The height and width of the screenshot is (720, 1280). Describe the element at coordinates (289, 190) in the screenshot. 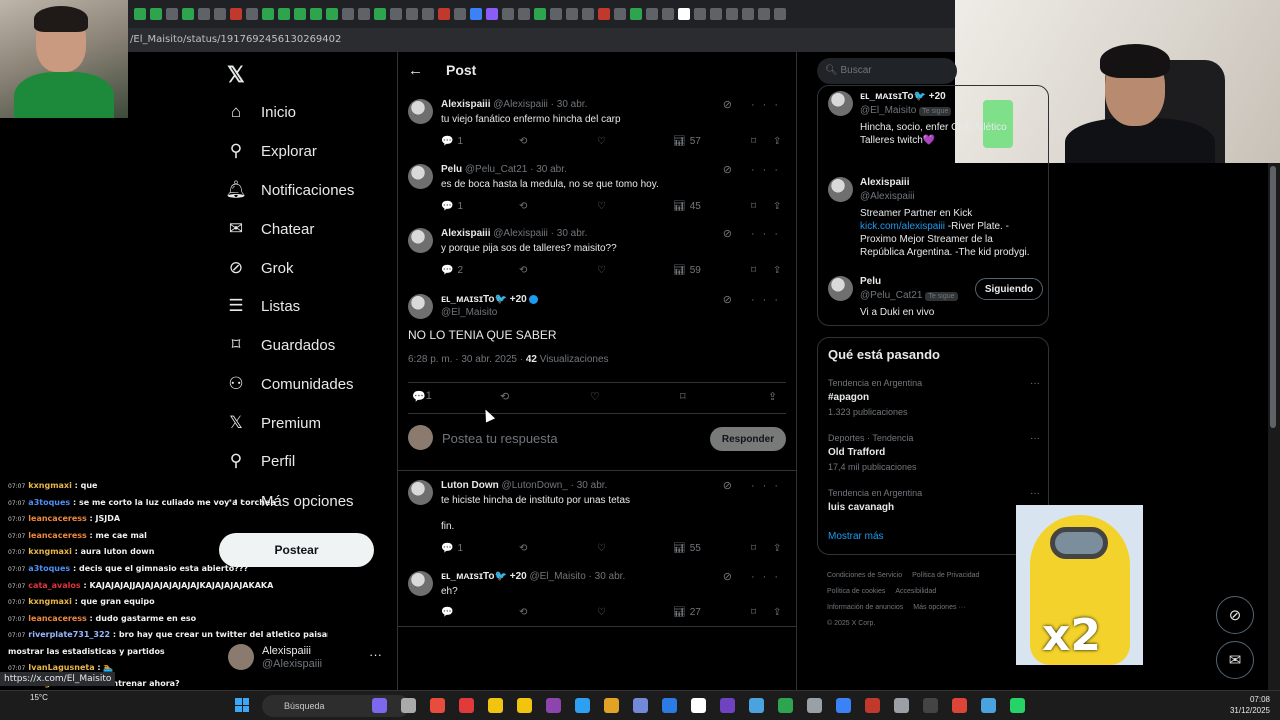

I see `sidebar-item-notificaciones: 🔔︎ Notificaciones` at that location.